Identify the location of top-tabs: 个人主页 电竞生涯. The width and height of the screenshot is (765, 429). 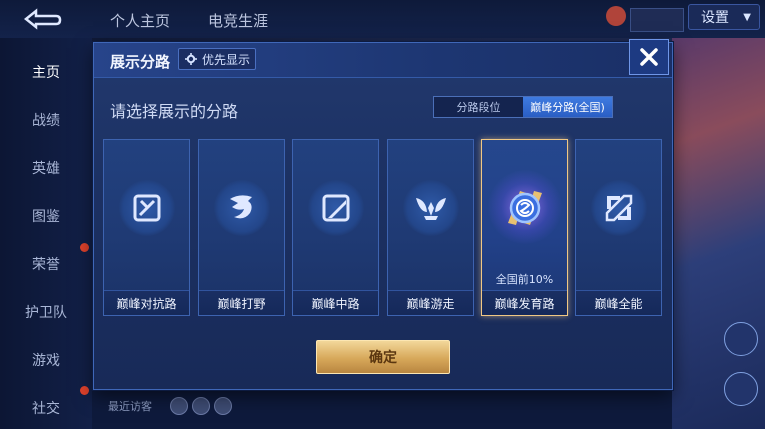
(189, 20).